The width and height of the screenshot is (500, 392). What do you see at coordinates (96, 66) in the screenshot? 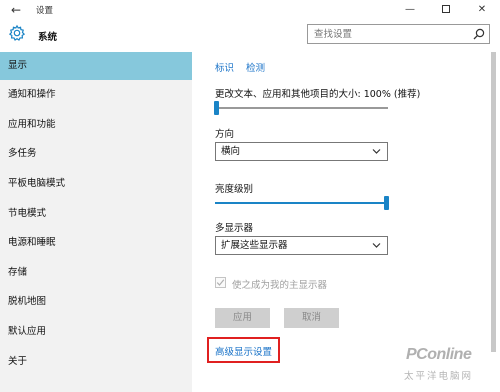
I see `sidebar-item-display: 显示` at bounding box center [96, 66].